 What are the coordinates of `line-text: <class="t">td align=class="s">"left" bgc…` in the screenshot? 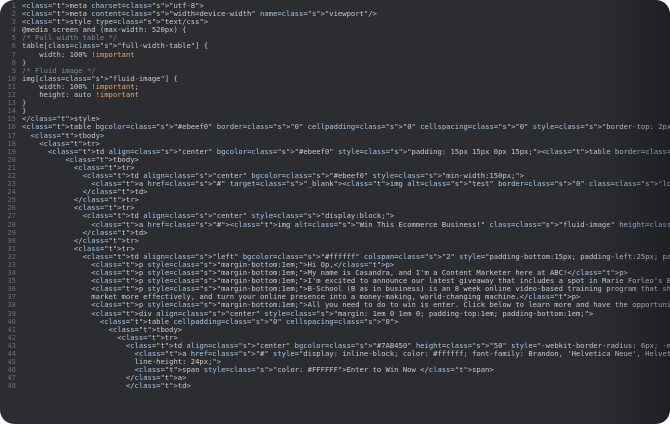 It's located at (346, 256).